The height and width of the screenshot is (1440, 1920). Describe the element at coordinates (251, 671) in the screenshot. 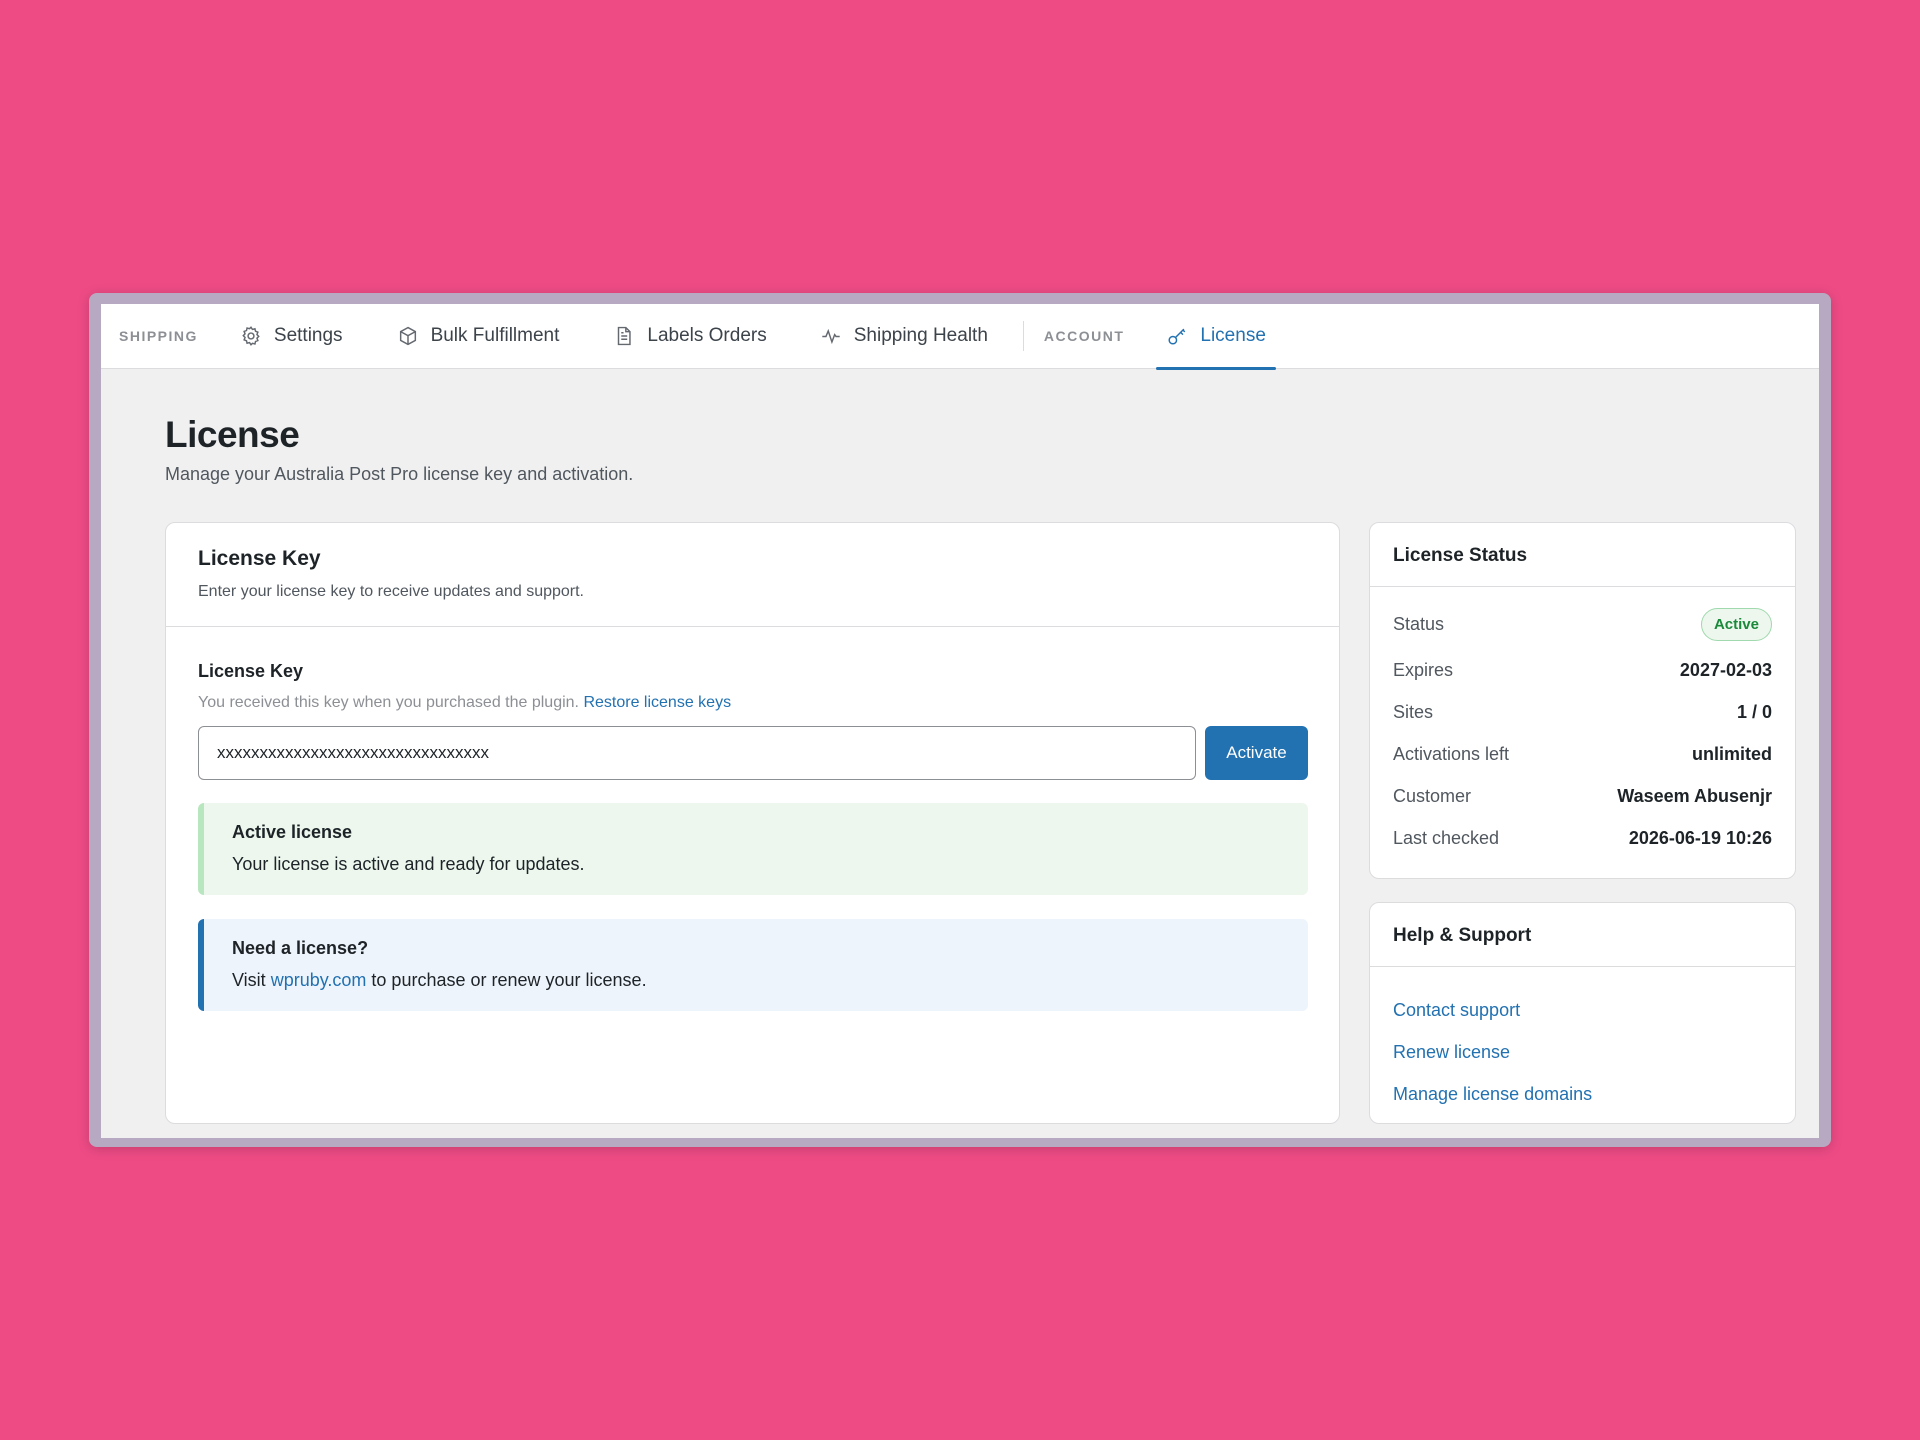

I see `license-key-label: License Key` at that location.